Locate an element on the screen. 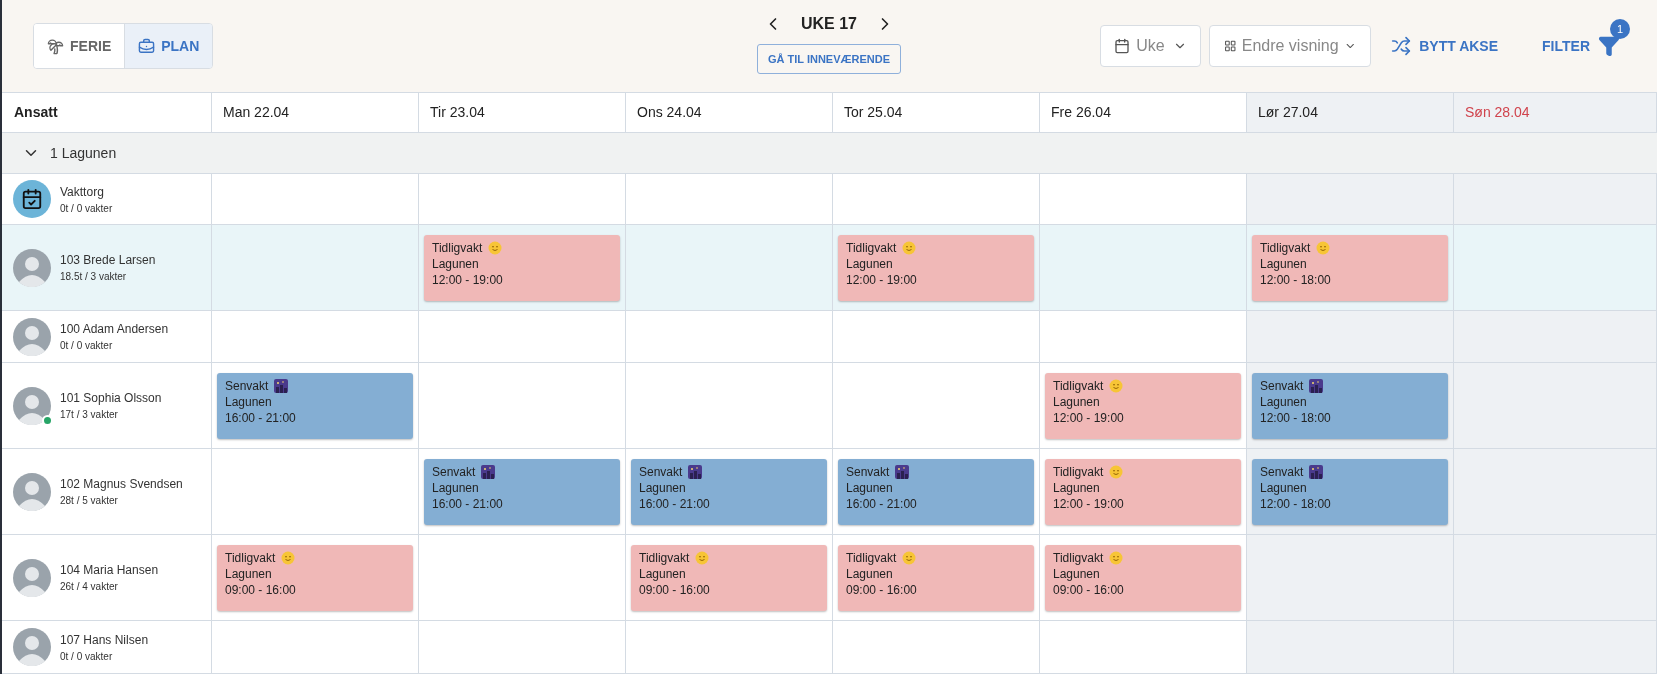 This screenshot has height=674, width=1657. today-button: GÅ TIL INNEVÆRENDE is located at coordinates (829, 59).